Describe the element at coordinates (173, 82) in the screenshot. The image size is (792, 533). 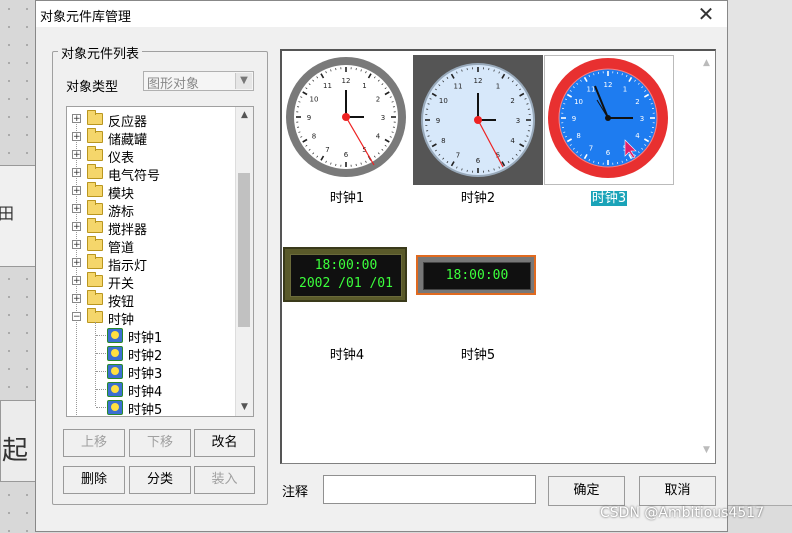
I see `object-type-value: 图形对象` at that location.